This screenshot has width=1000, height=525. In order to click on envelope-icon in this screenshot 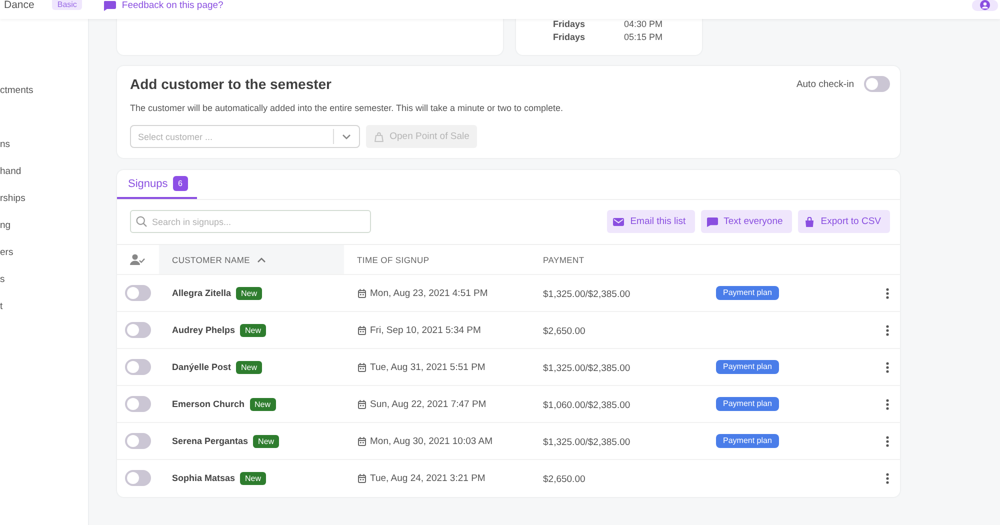, I will do `click(618, 221)`.